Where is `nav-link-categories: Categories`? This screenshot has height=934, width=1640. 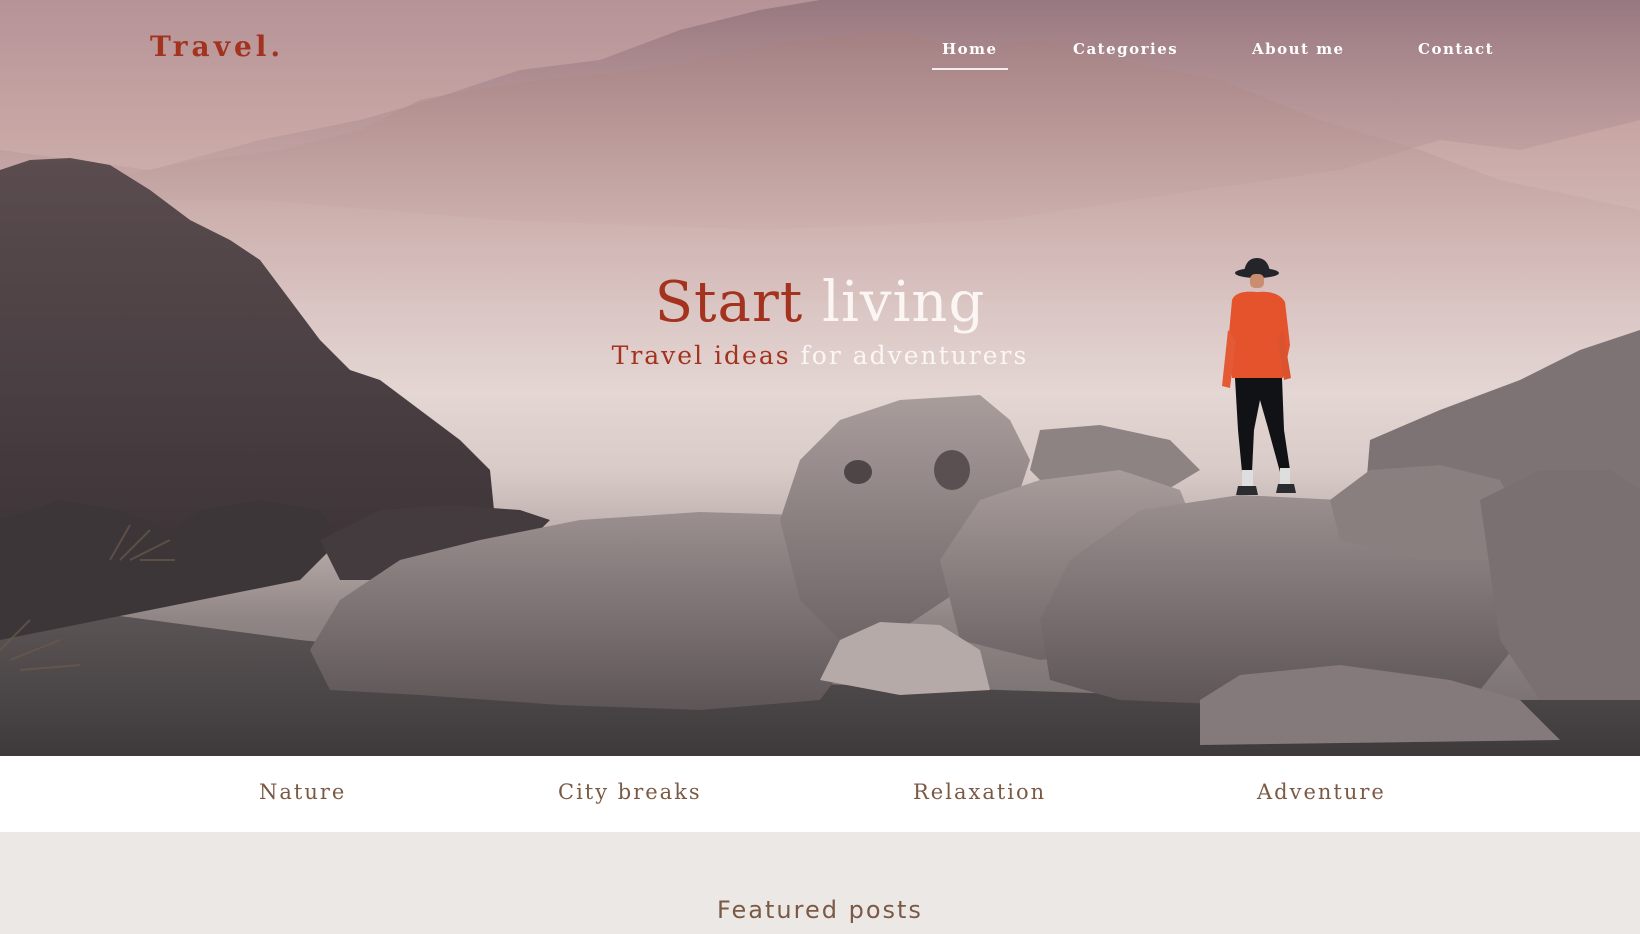 nav-link-categories: Categories is located at coordinates (1125, 49).